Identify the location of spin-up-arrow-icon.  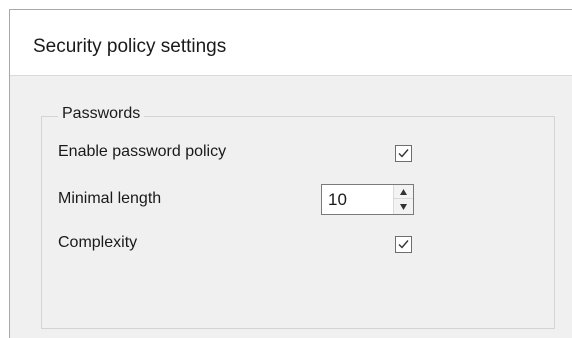
(403, 192).